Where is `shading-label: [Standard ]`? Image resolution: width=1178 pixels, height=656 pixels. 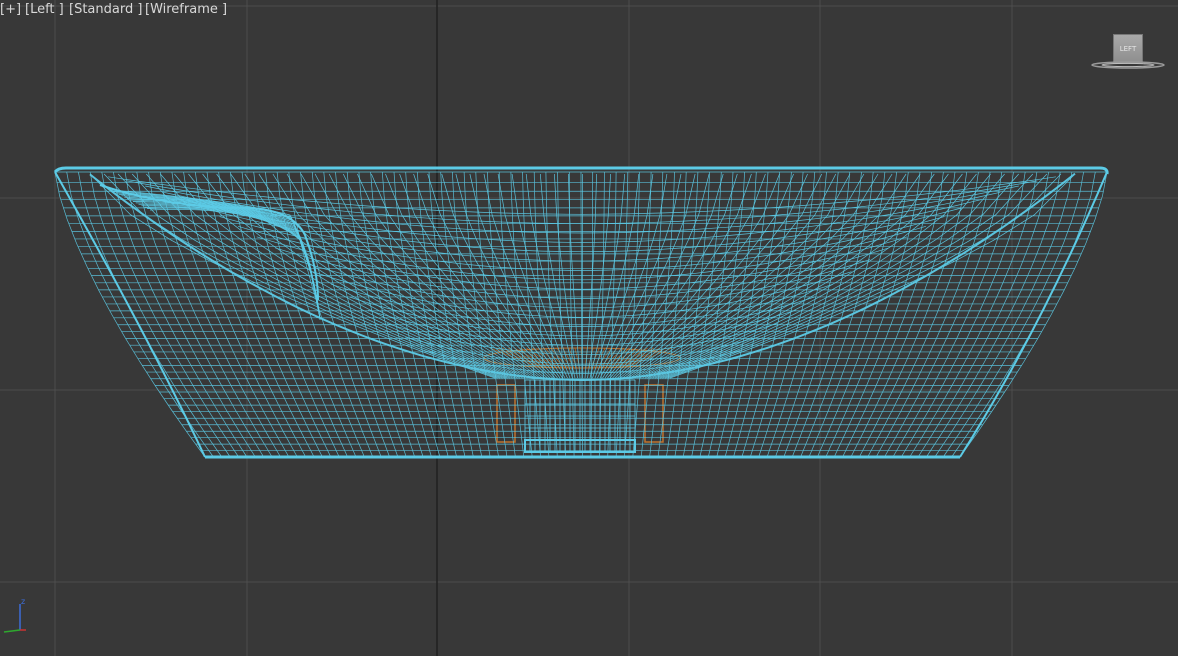
shading-label: [Standard ] is located at coordinates (105, 10).